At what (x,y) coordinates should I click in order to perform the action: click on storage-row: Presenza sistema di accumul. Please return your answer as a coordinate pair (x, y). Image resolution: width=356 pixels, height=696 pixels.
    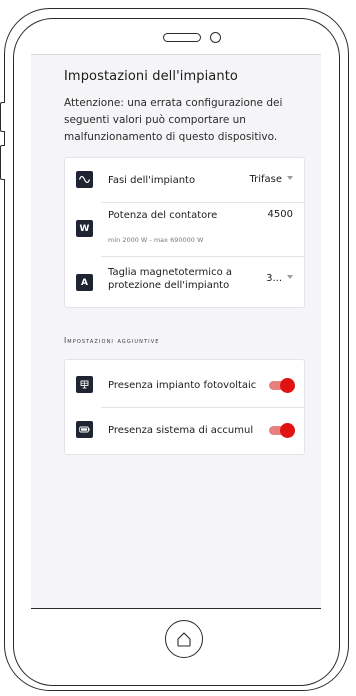
    Looking at the image, I should click on (184, 431).